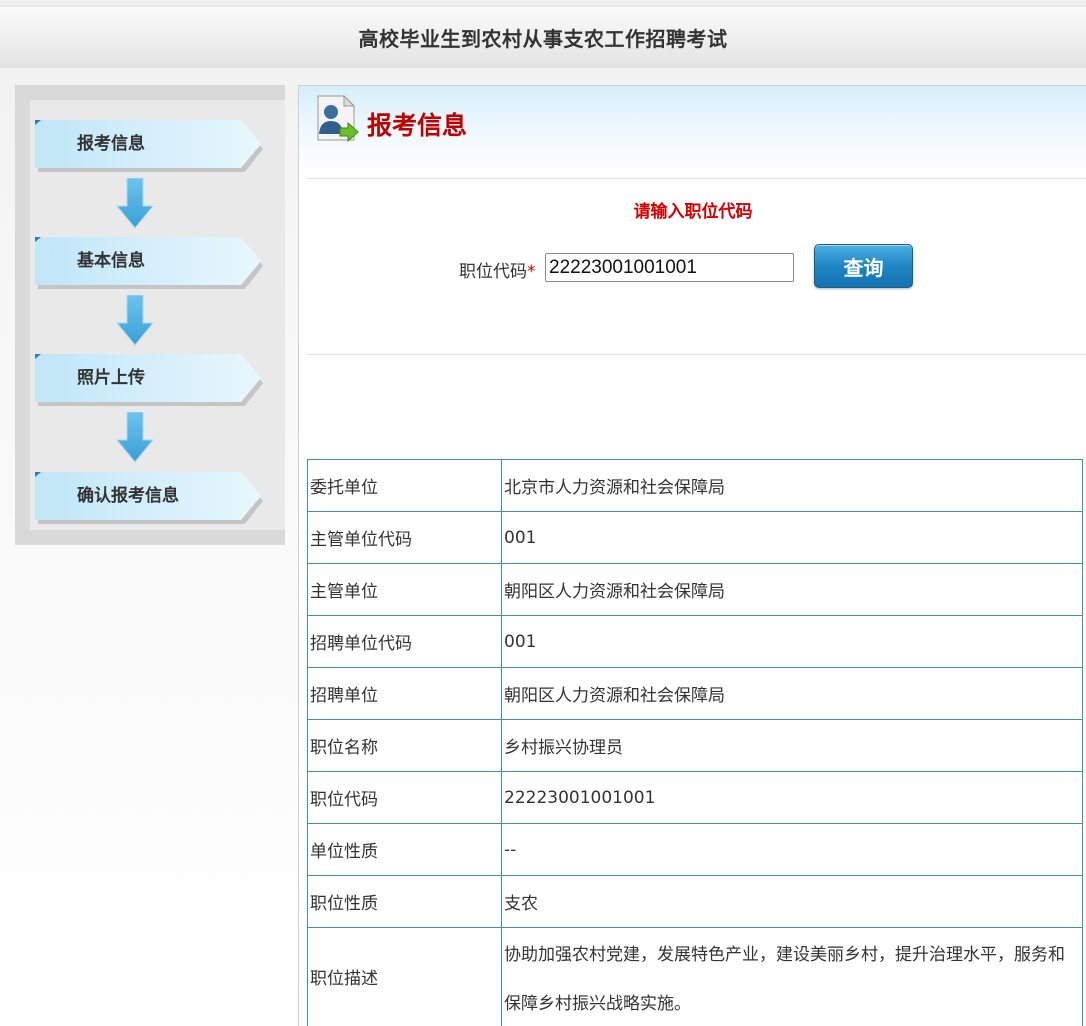  What do you see at coordinates (693, 212) in the screenshot?
I see `code-prompt: 请输入职位代码` at bounding box center [693, 212].